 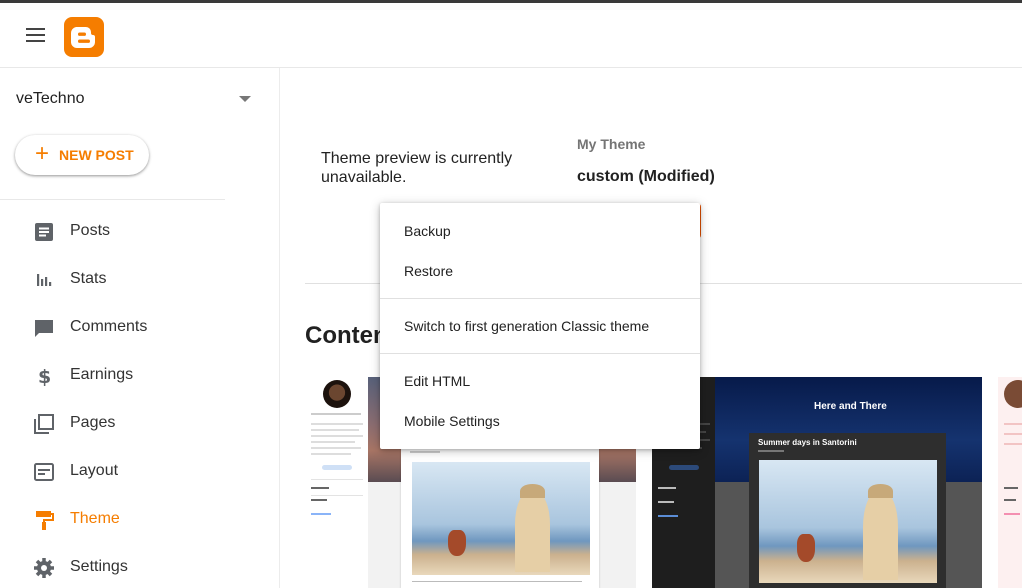 I want to click on plus-icon: +, so click(x=42, y=153).